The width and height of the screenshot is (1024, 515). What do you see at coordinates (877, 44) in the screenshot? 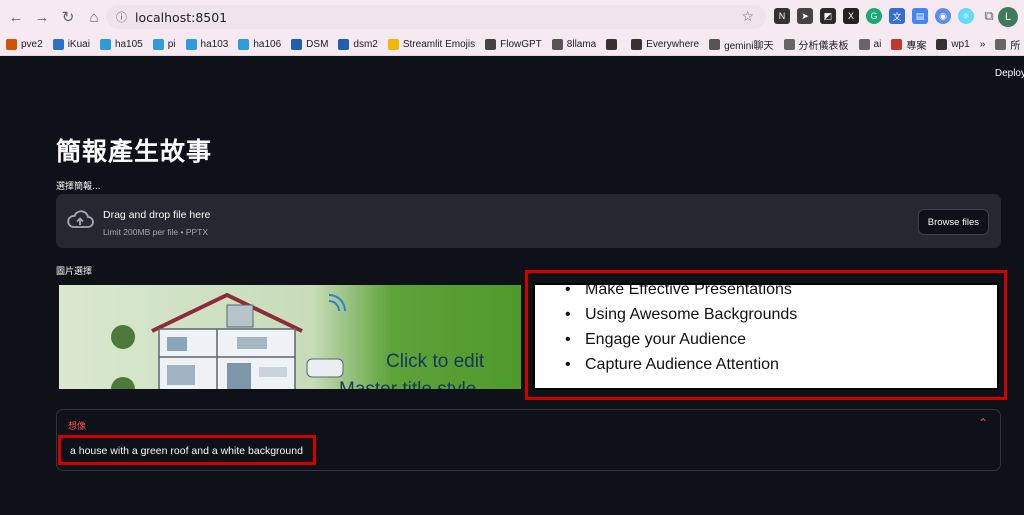
I see `bookmark-label: ai` at bounding box center [877, 44].